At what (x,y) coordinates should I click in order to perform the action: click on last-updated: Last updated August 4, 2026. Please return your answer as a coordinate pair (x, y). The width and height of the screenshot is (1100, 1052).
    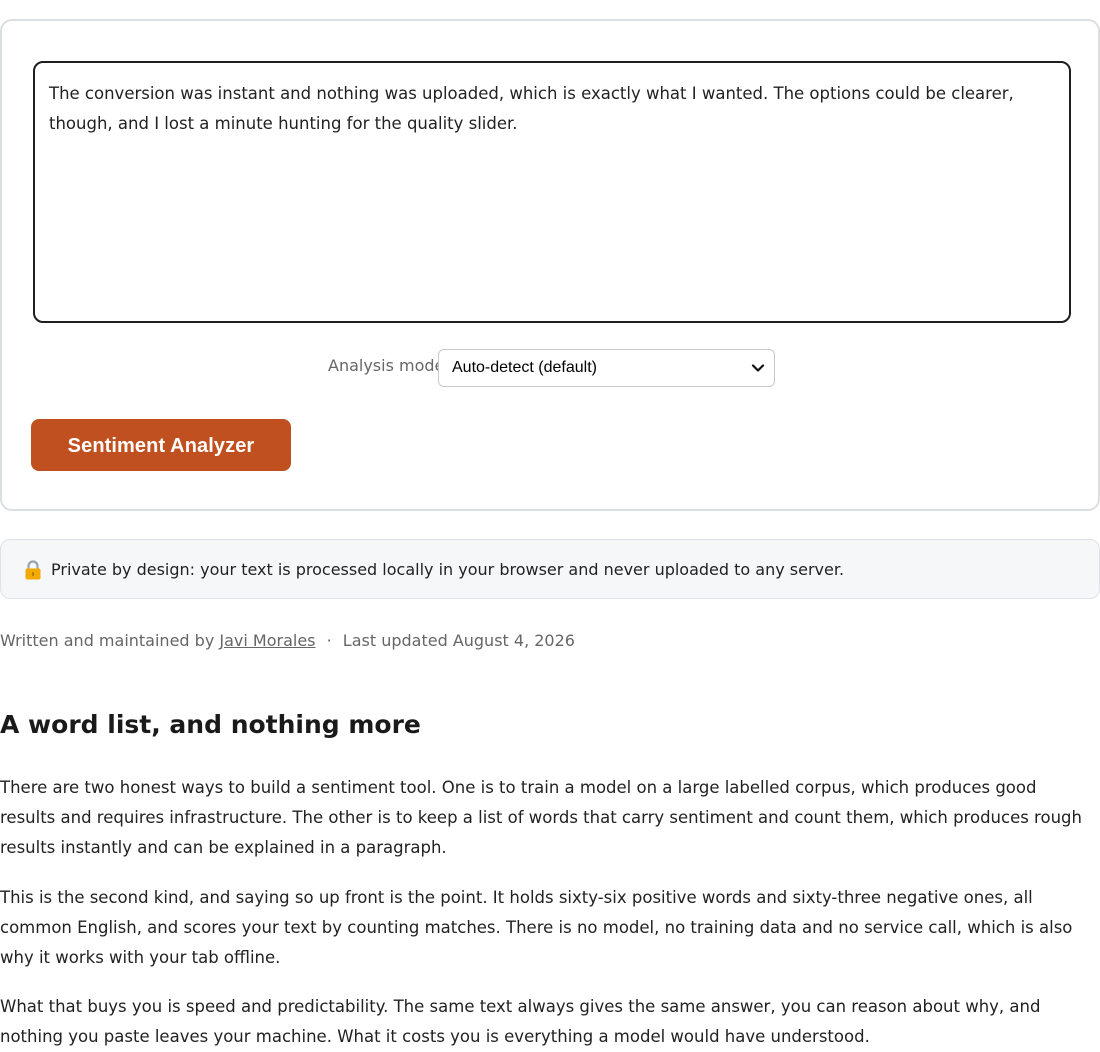
    Looking at the image, I should click on (458, 640).